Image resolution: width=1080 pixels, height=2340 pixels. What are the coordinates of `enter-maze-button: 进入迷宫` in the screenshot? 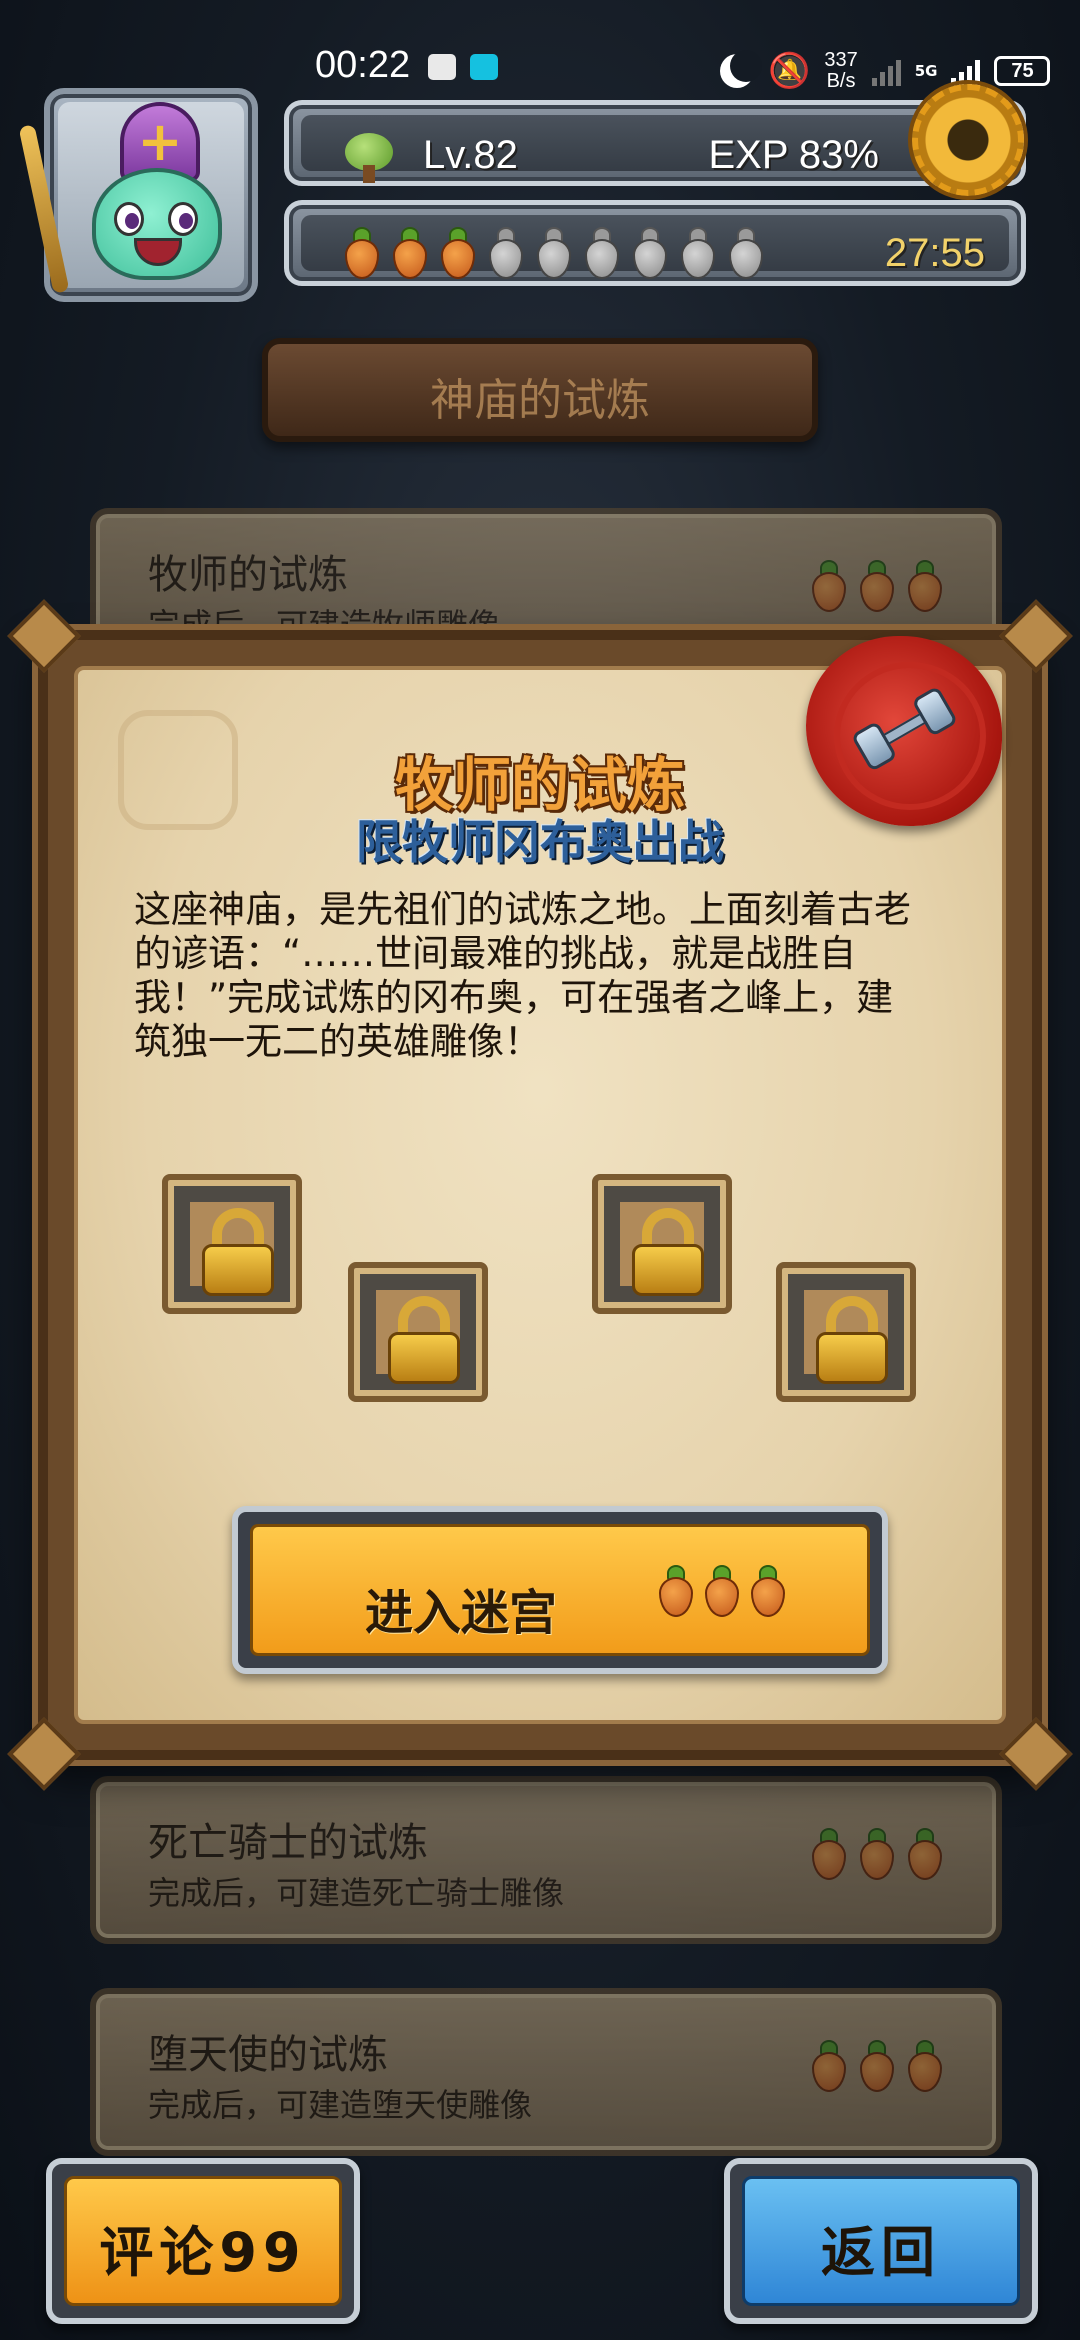 It's located at (560, 1590).